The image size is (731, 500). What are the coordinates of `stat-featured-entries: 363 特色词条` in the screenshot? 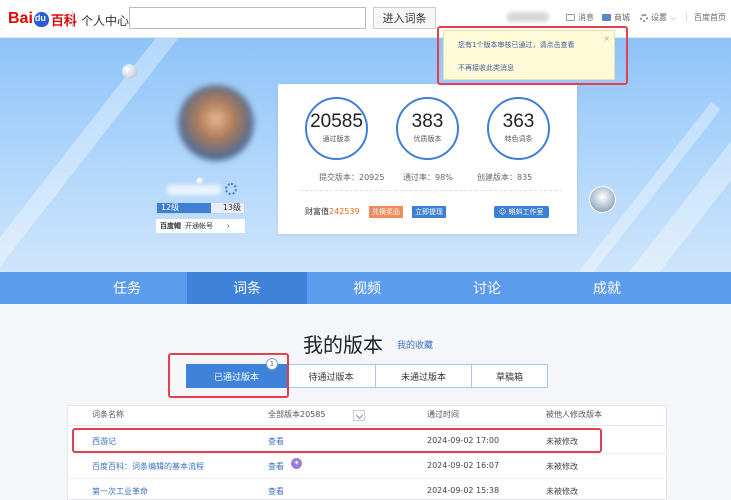 It's located at (518, 128).